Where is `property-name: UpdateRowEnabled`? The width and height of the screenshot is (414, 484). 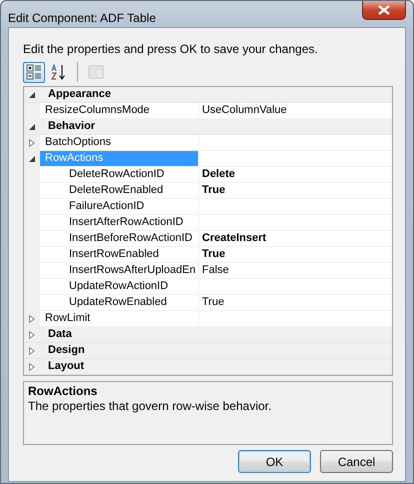
property-name: UpdateRowEnabled is located at coordinates (119, 302).